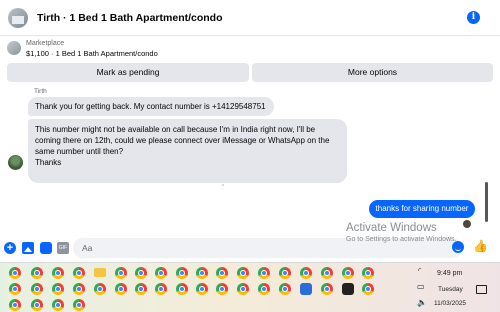 Image resolution: width=500 pixels, height=312 pixels. I want to click on notification-icon, so click(481, 289).